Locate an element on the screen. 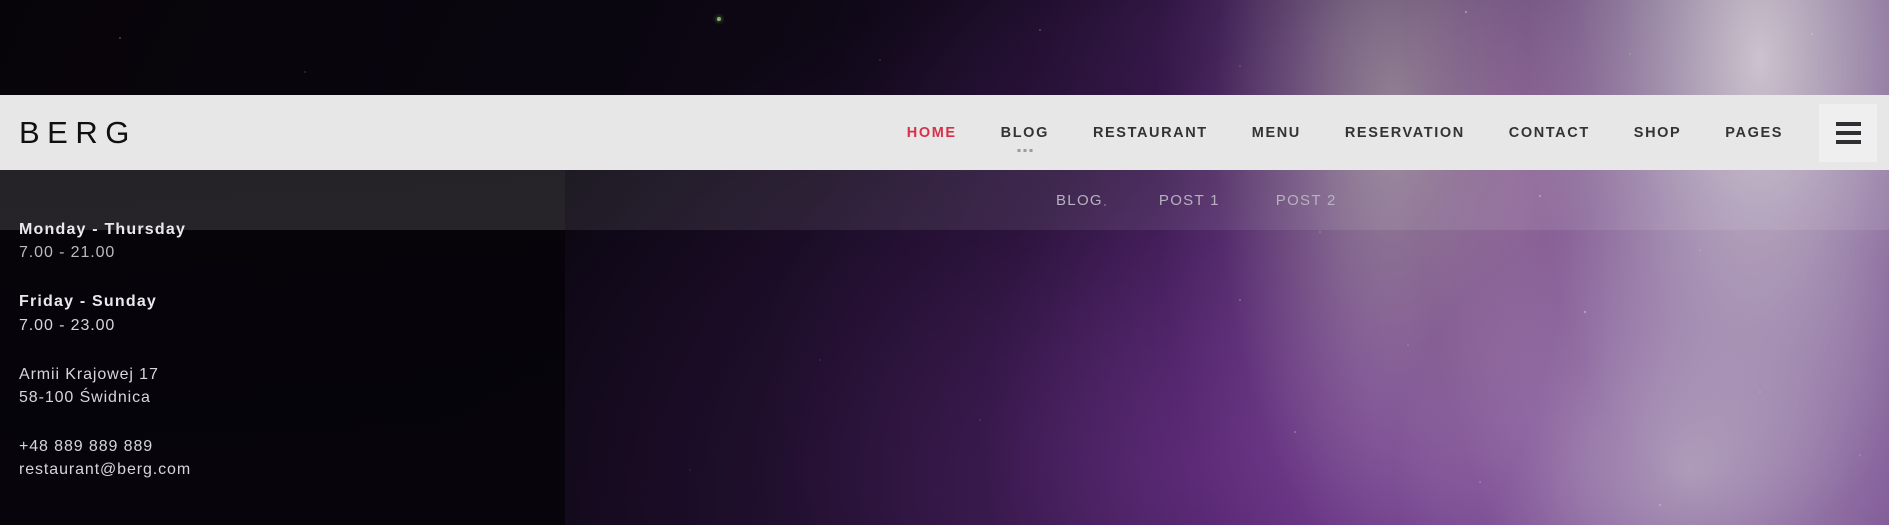 The height and width of the screenshot is (525, 1889). contact-phone: +48 889 889 889 is located at coordinates (292, 446).